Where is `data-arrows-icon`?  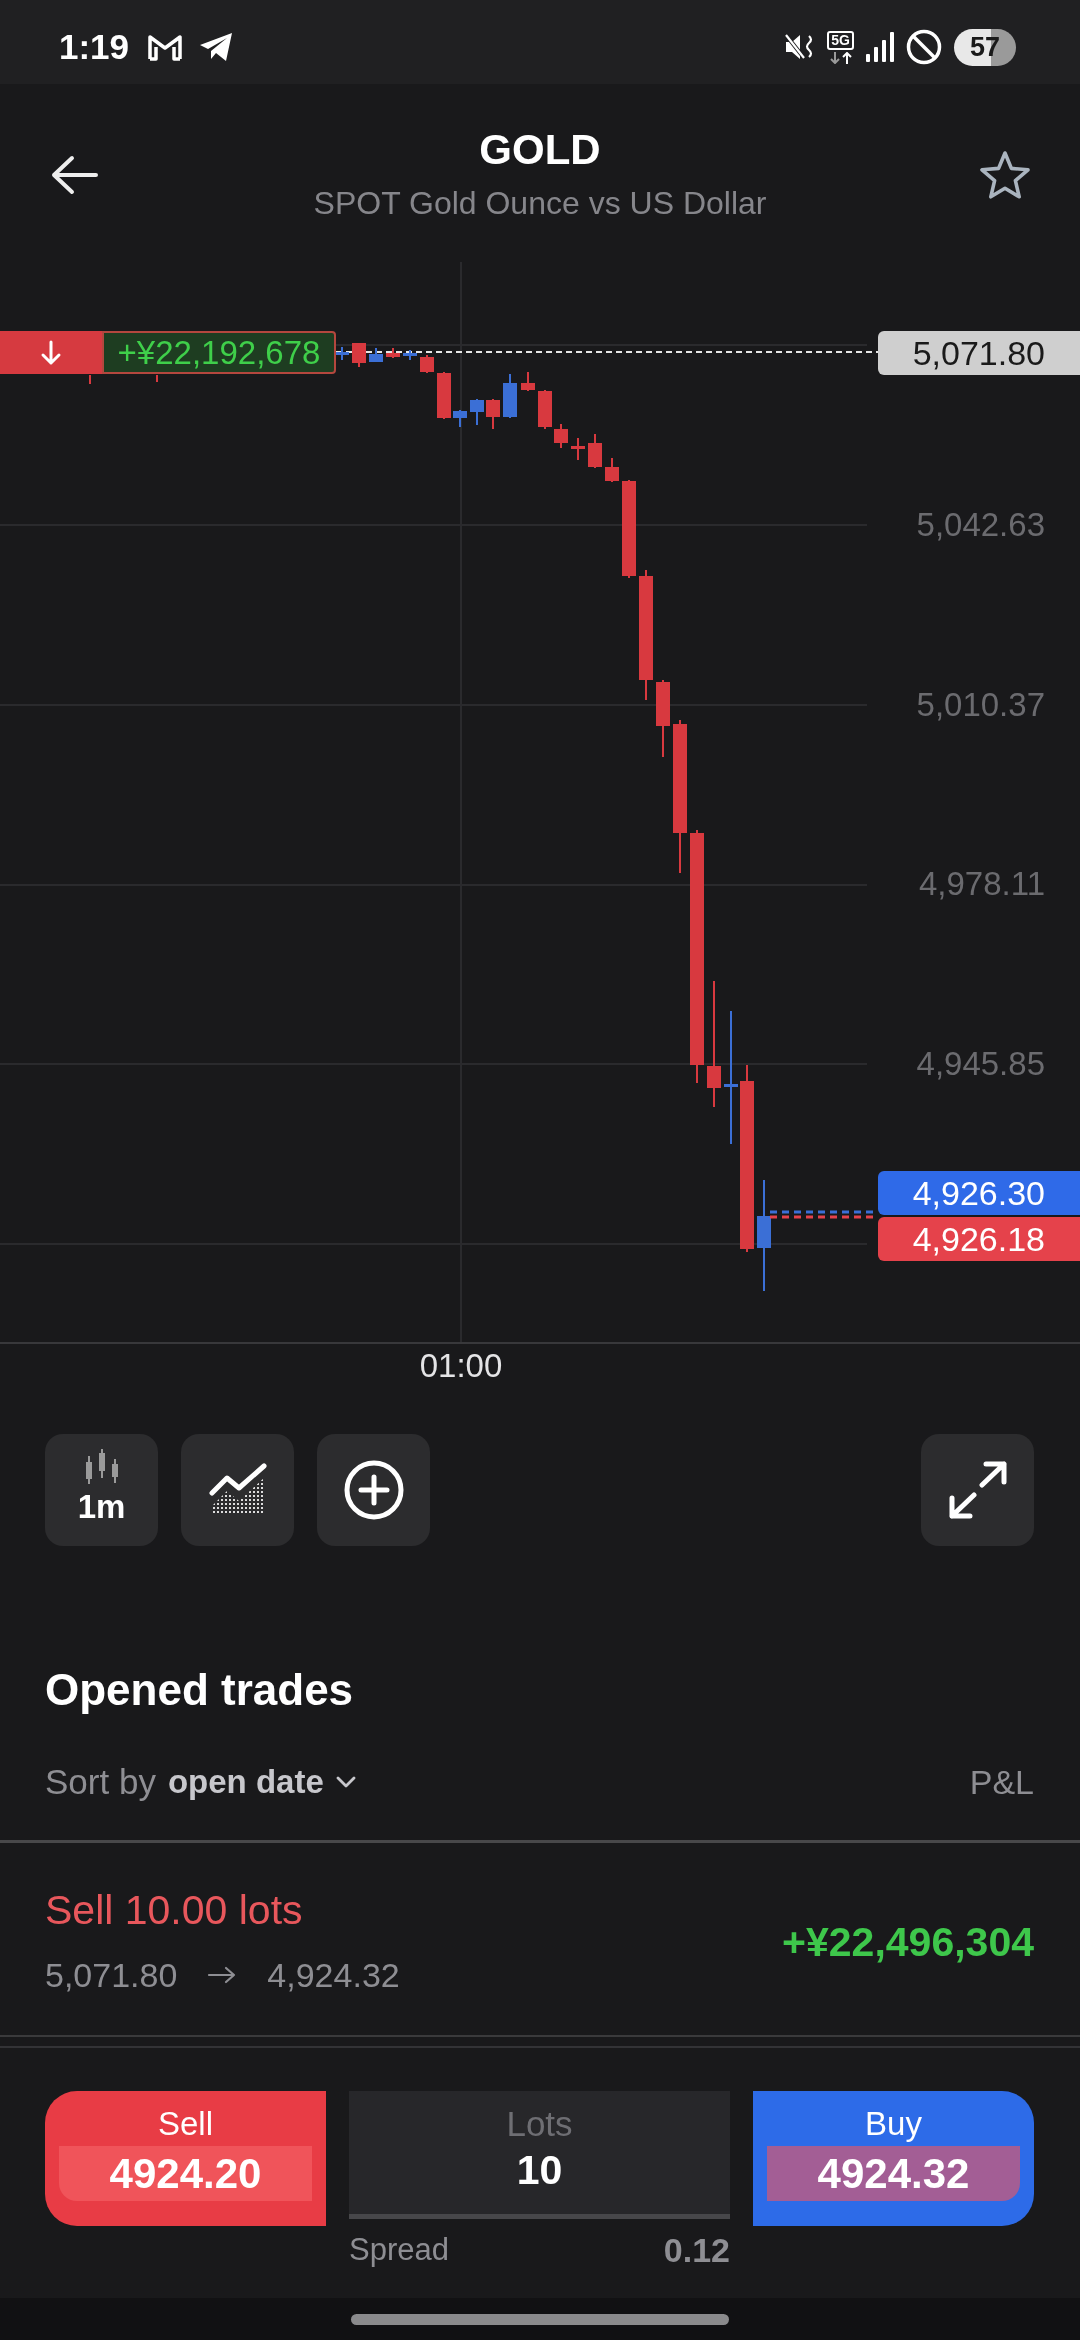
data-arrows-icon is located at coordinates (840, 57).